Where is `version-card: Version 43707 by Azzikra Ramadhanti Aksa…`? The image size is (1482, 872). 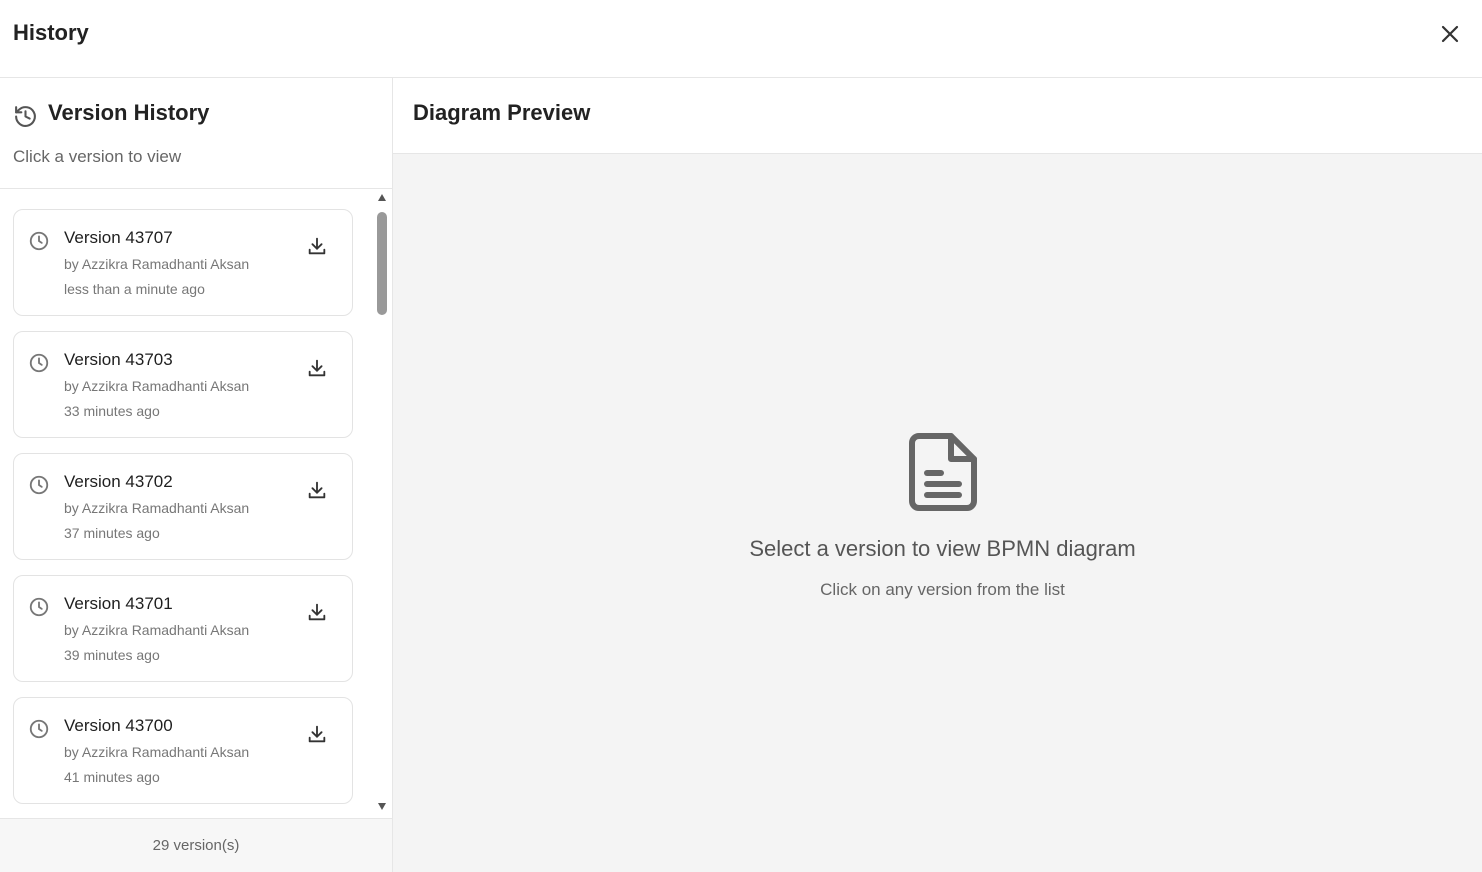 version-card: Version 43707 by Azzikra Ramadhanti Aksa… is located at coordinates (183, 262).